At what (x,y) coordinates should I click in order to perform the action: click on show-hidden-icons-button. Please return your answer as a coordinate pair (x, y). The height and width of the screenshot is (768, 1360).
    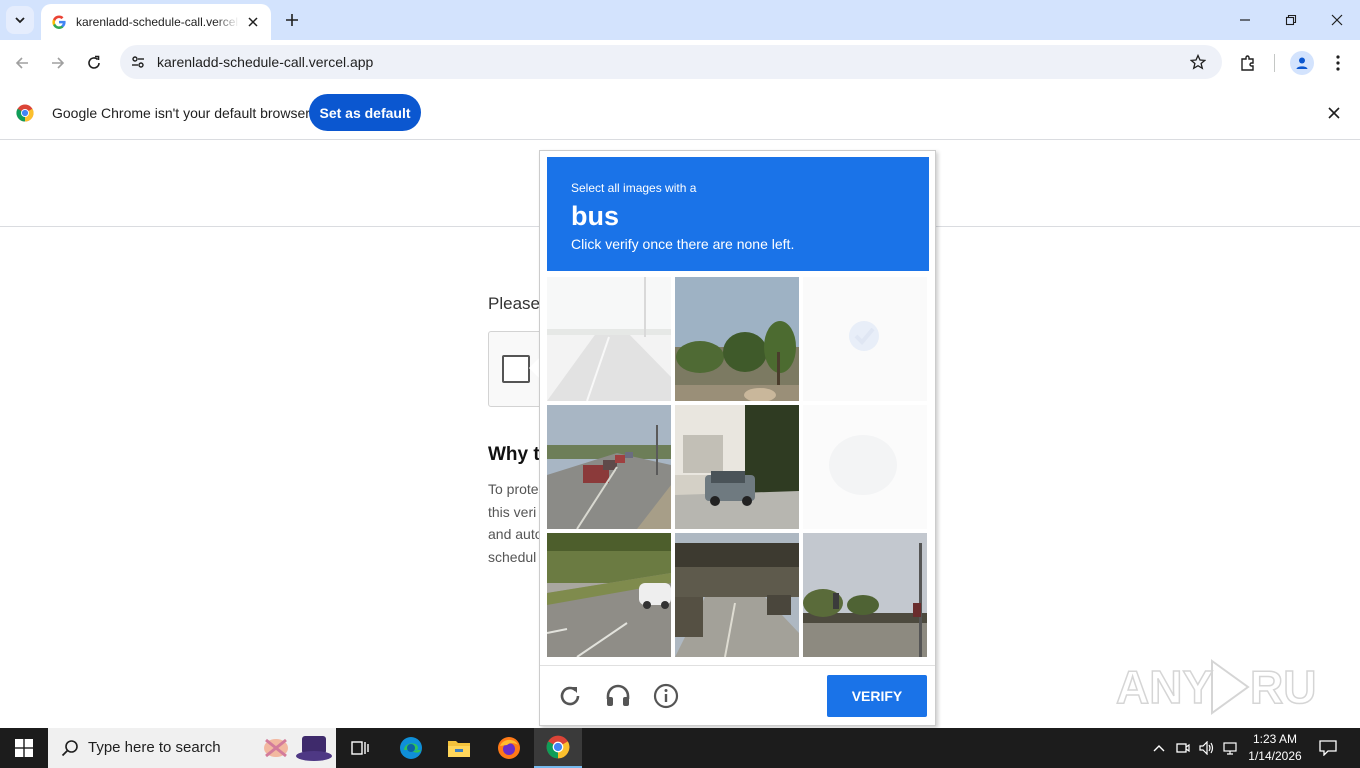
    Looking at the image, I should click on (1159, 748).